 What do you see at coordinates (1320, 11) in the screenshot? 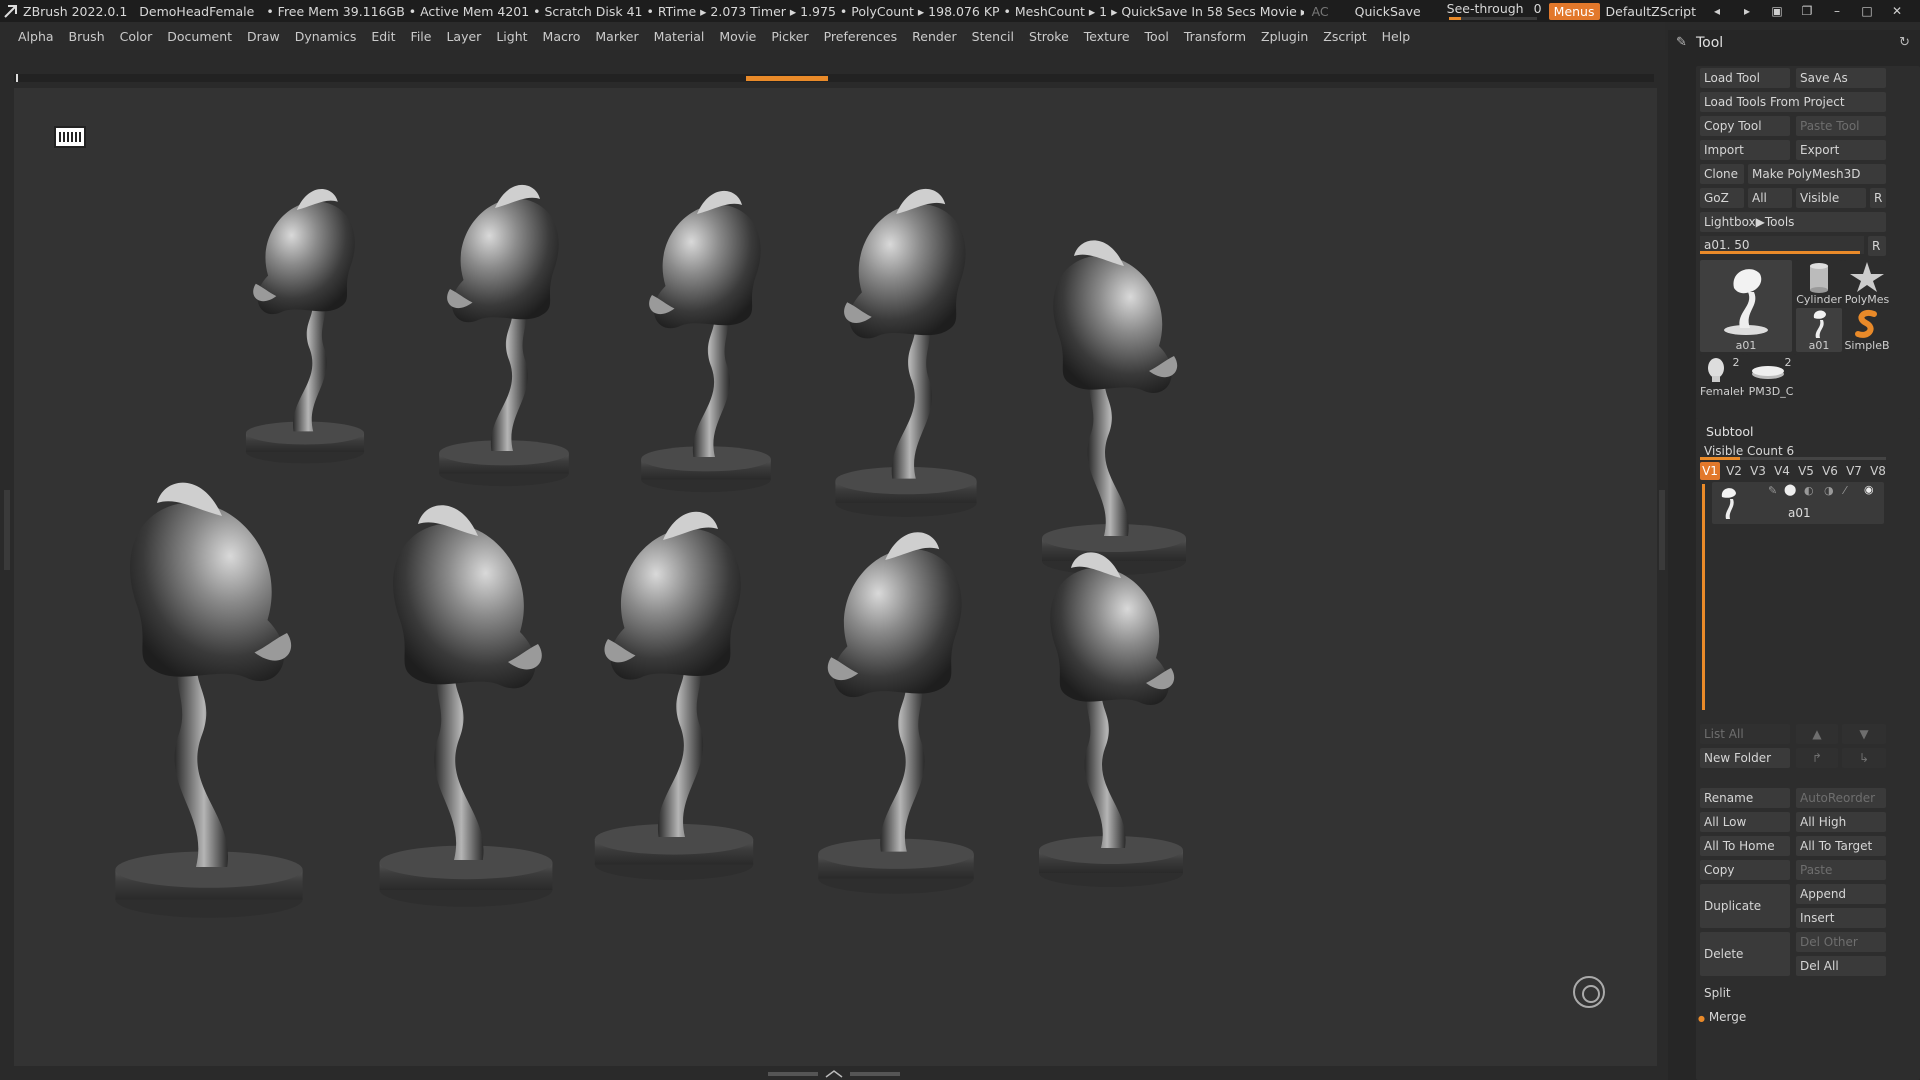
I see `ac-button: AC` at bounding box center [1320, 11].